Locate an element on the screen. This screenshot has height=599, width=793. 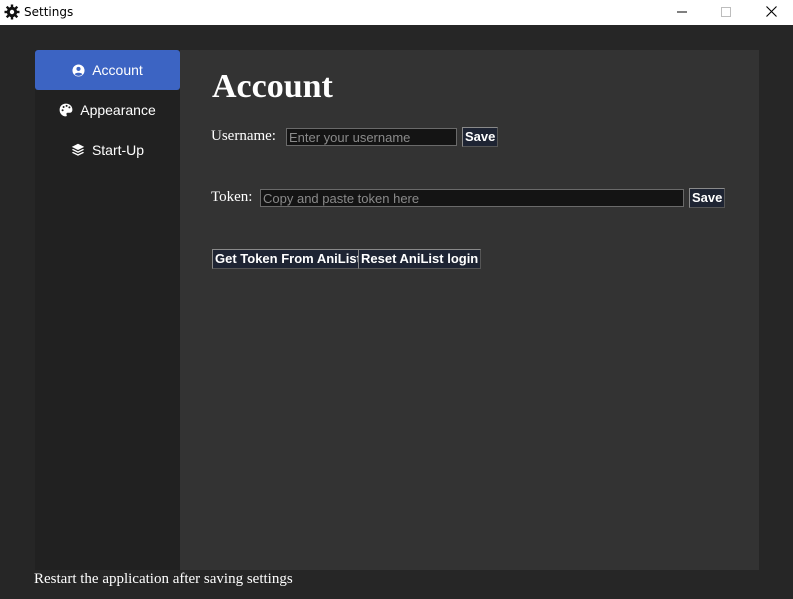
username-input is located at coordinates (371, 137).